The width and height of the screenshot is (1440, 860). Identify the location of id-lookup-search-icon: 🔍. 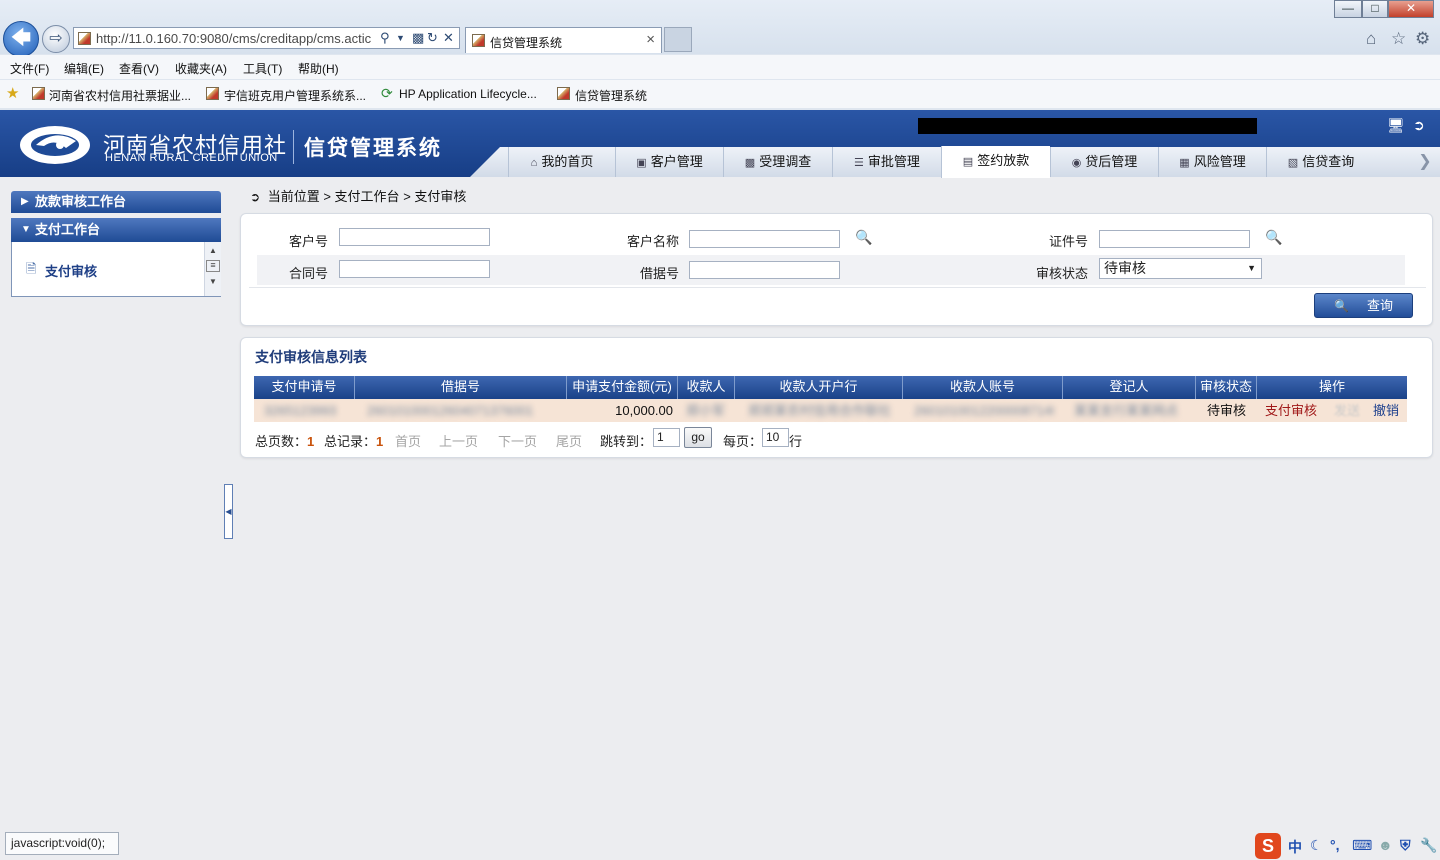
(1273, 237).